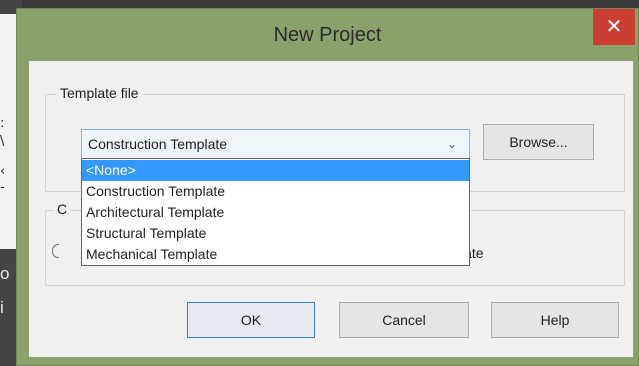  Describe the element at coordinates (555, 320) in the screenshot. I see `help-button: Help` at that location.